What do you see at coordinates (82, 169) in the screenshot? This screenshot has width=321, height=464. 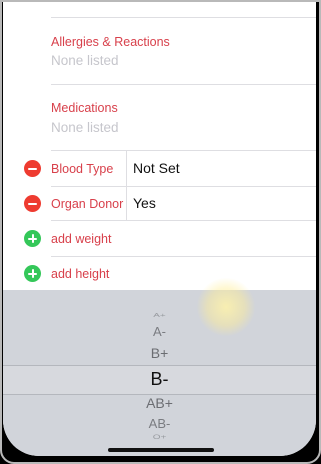 I see `blood-type-label: Blood Type` at bounding box center [82, 169].